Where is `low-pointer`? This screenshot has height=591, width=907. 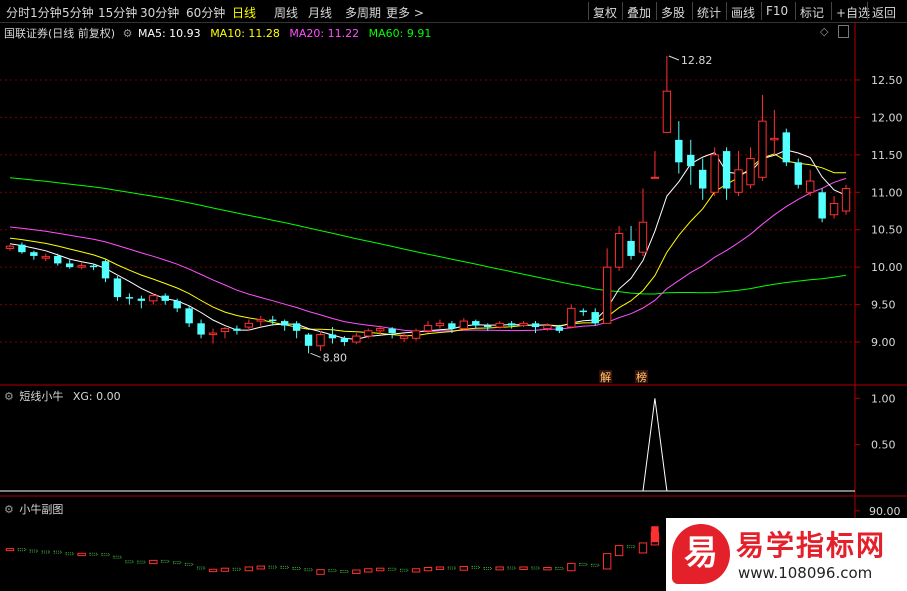 low-pointer is located at coordinates (315, 355).